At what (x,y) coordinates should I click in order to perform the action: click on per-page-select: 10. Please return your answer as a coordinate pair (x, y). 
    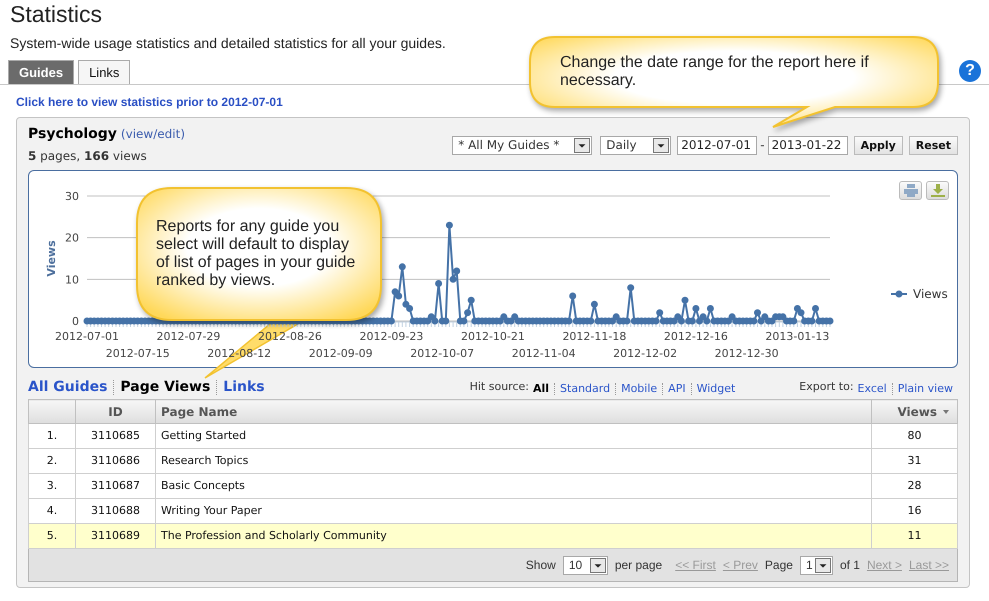
    Looking at the image, I should click on (585, 565).